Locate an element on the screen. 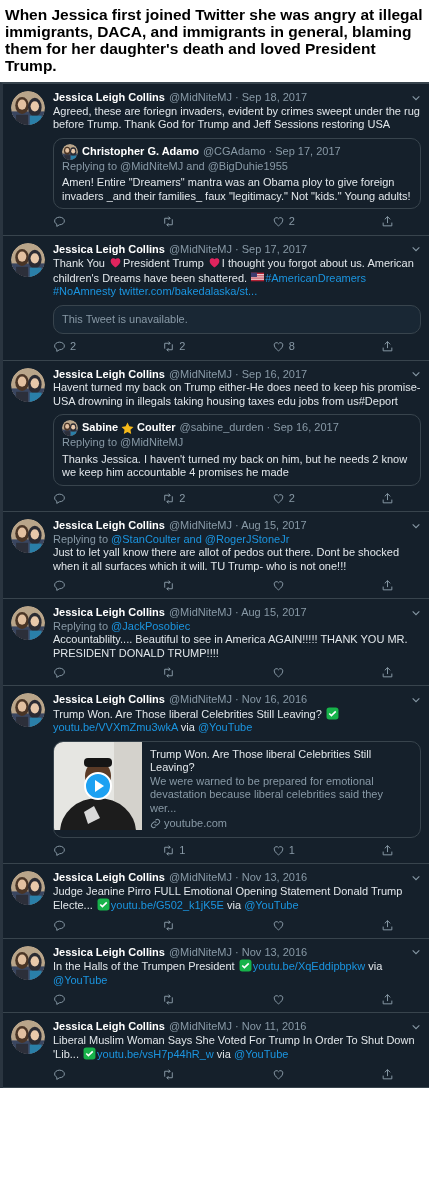  handle-and-date: @MidNiteMJ · Sep 17, 2017 is located at coordinates (238, 249).